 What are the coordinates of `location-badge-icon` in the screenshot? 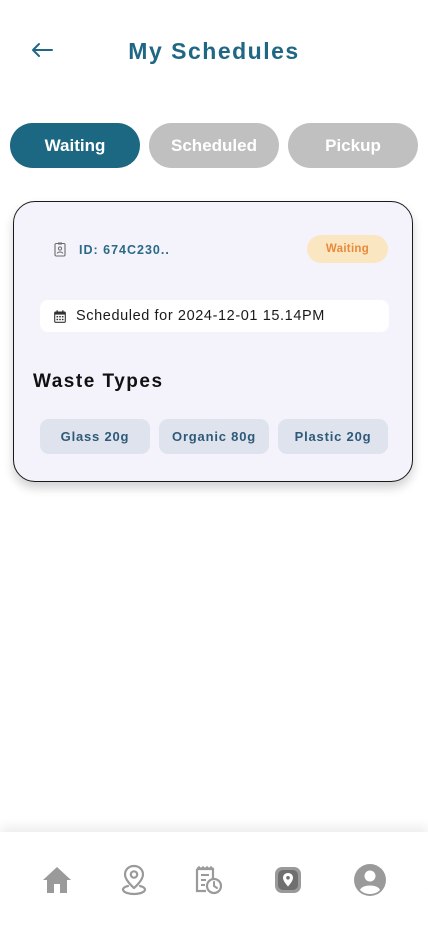 It's located at (288, 880).